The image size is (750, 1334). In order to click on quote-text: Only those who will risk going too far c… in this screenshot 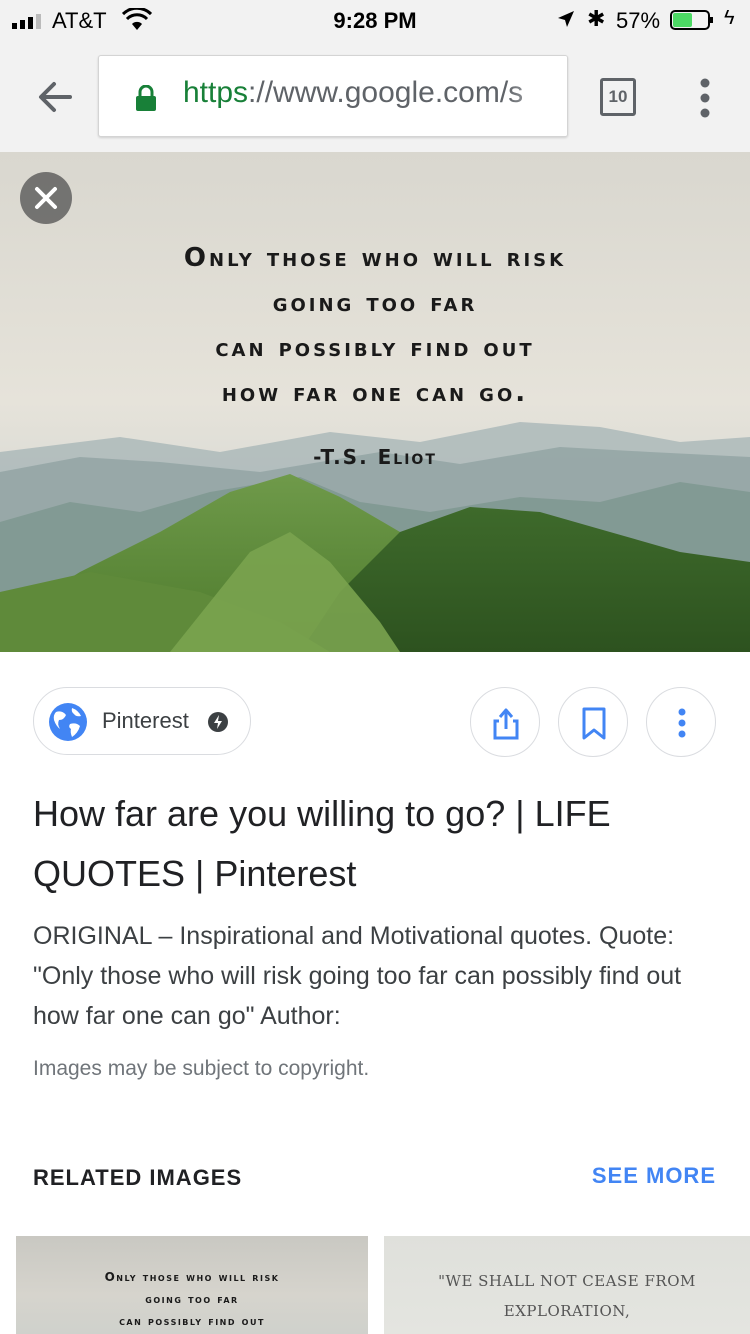, I will do `click(375, 326)`.